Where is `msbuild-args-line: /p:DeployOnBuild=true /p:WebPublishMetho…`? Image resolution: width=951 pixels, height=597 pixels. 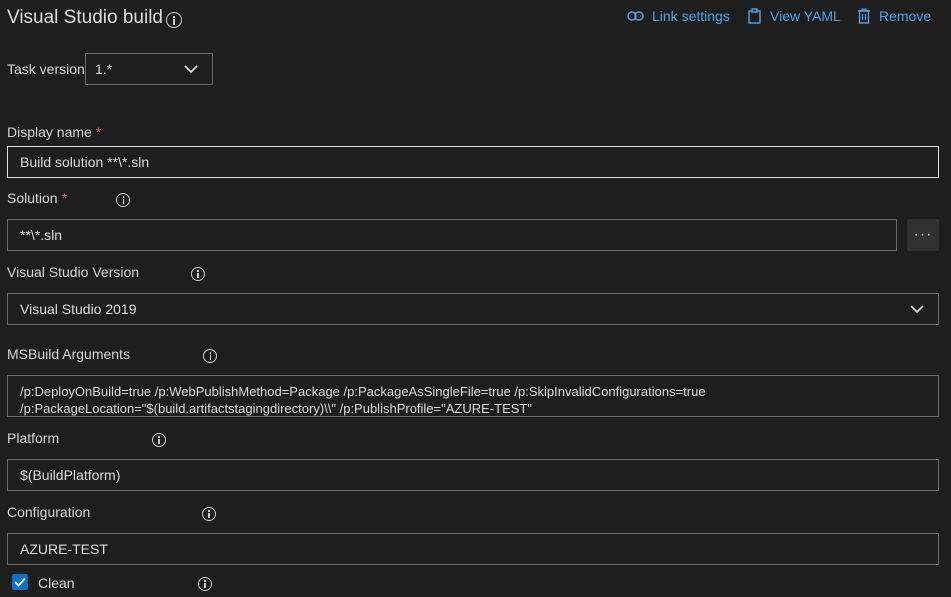
msbuild-args-line: /p:DeployOnBuild=true /p:WebPublishMetho… is located at coordinates (363, 391).